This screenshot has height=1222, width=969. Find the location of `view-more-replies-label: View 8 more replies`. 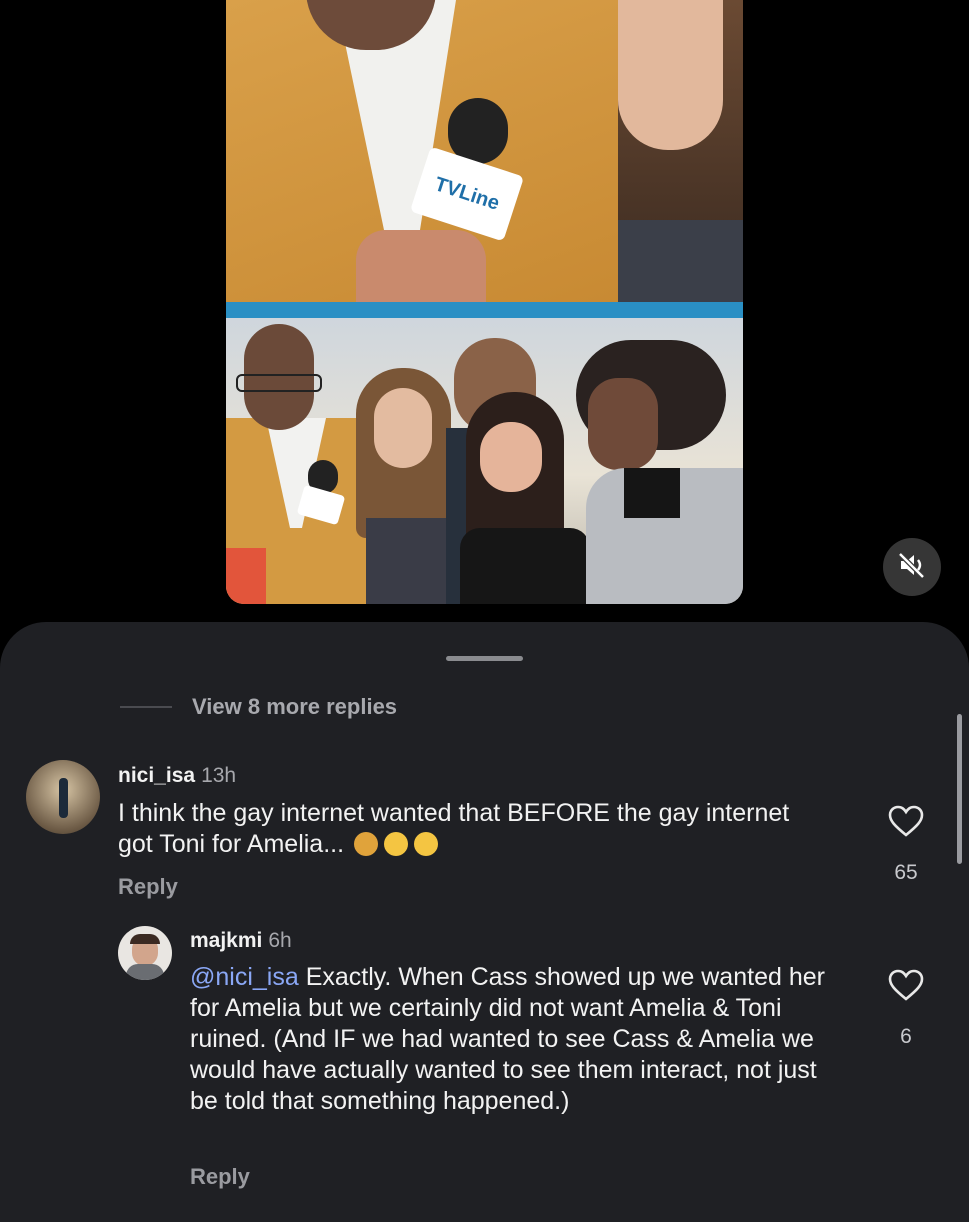

view-more-replies-label: View 8 more replies is located at coordinates (295, 706).